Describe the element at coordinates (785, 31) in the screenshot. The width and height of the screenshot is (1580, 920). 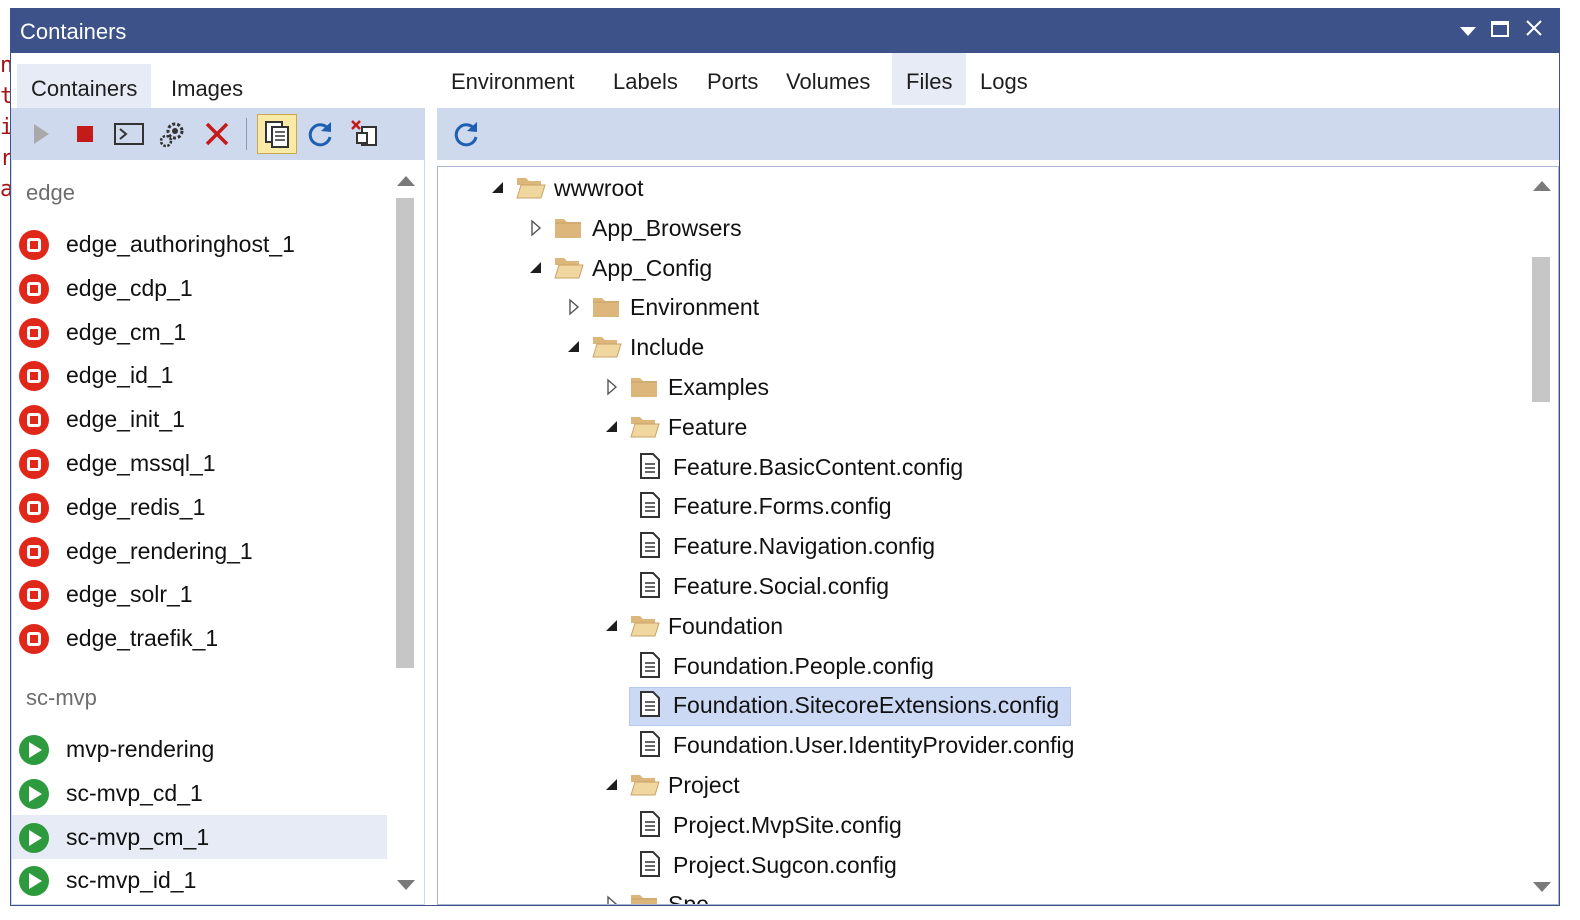
I see `title-bar: Containers` at that location.